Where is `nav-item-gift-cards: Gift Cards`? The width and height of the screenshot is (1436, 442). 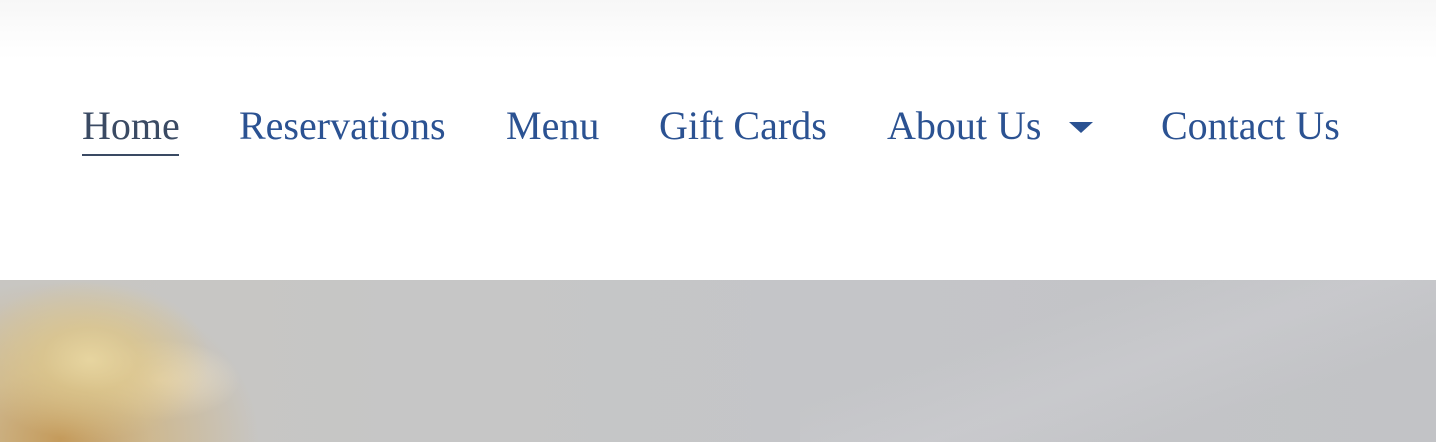
nav-item-gift-cards: Gift Cards is located at coordinates (743, 128).